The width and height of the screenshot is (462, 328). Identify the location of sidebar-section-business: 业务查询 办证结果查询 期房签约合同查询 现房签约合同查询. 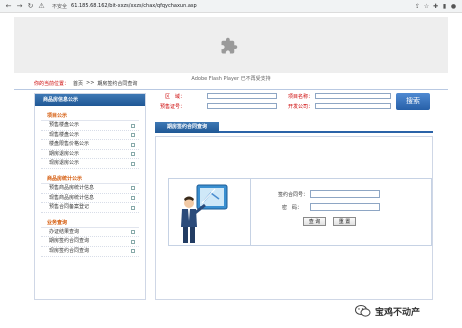
(90, 238).